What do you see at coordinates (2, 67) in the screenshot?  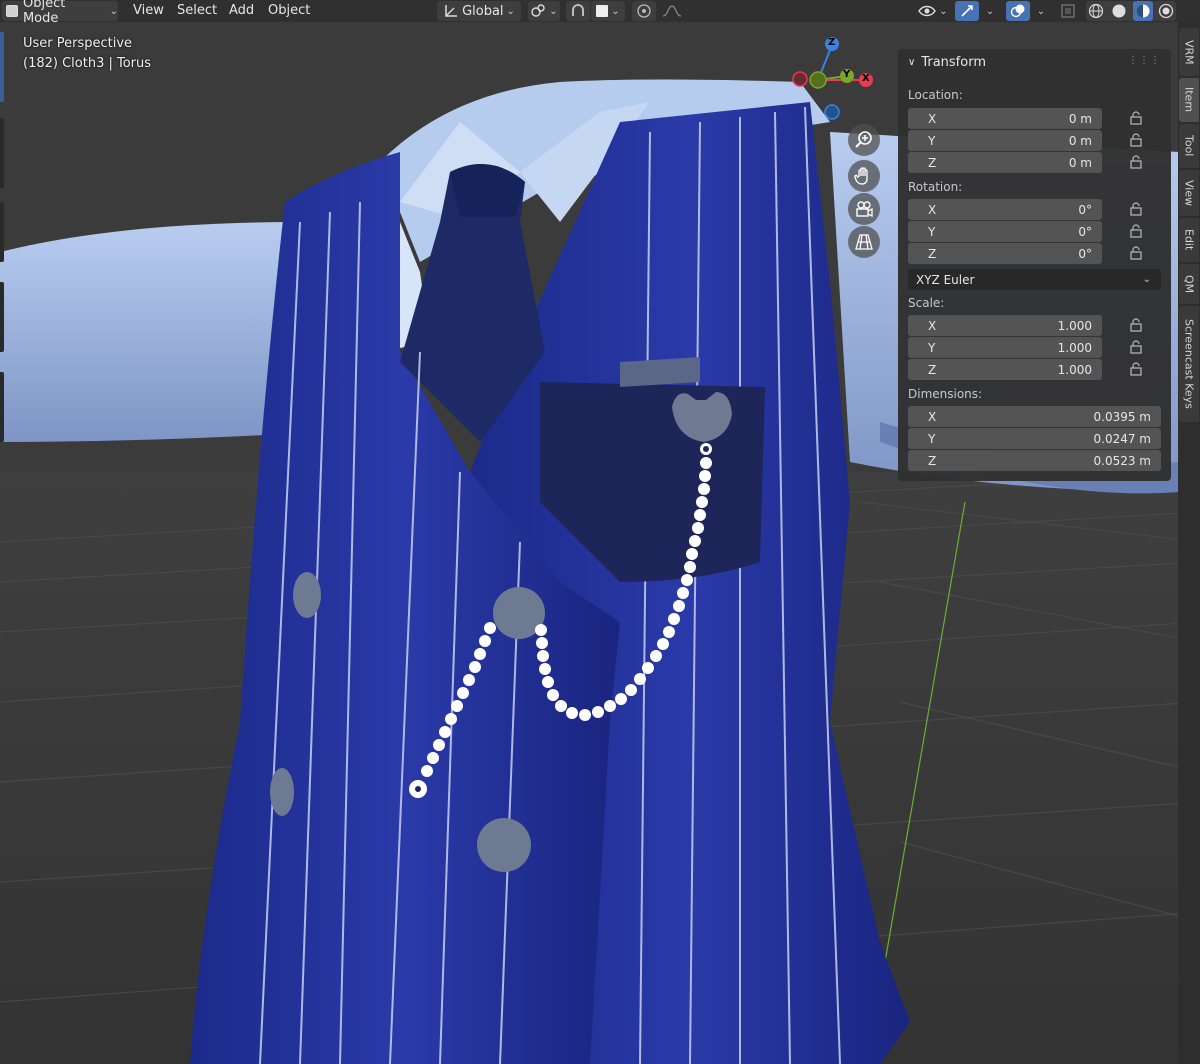 I see `tool-active` at bounding box center [2, 67].